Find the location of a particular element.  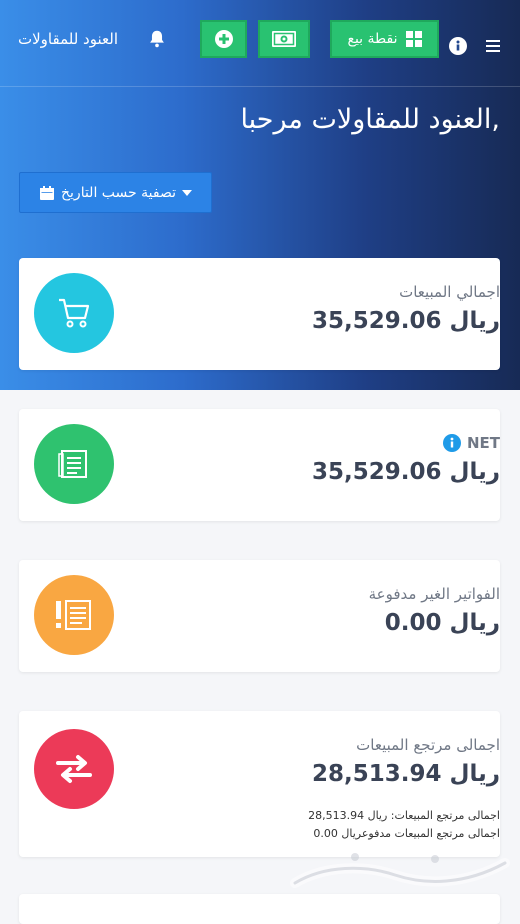

date-filter-button: تصفية حسب التاريخ is located at coordinates (115, 192).